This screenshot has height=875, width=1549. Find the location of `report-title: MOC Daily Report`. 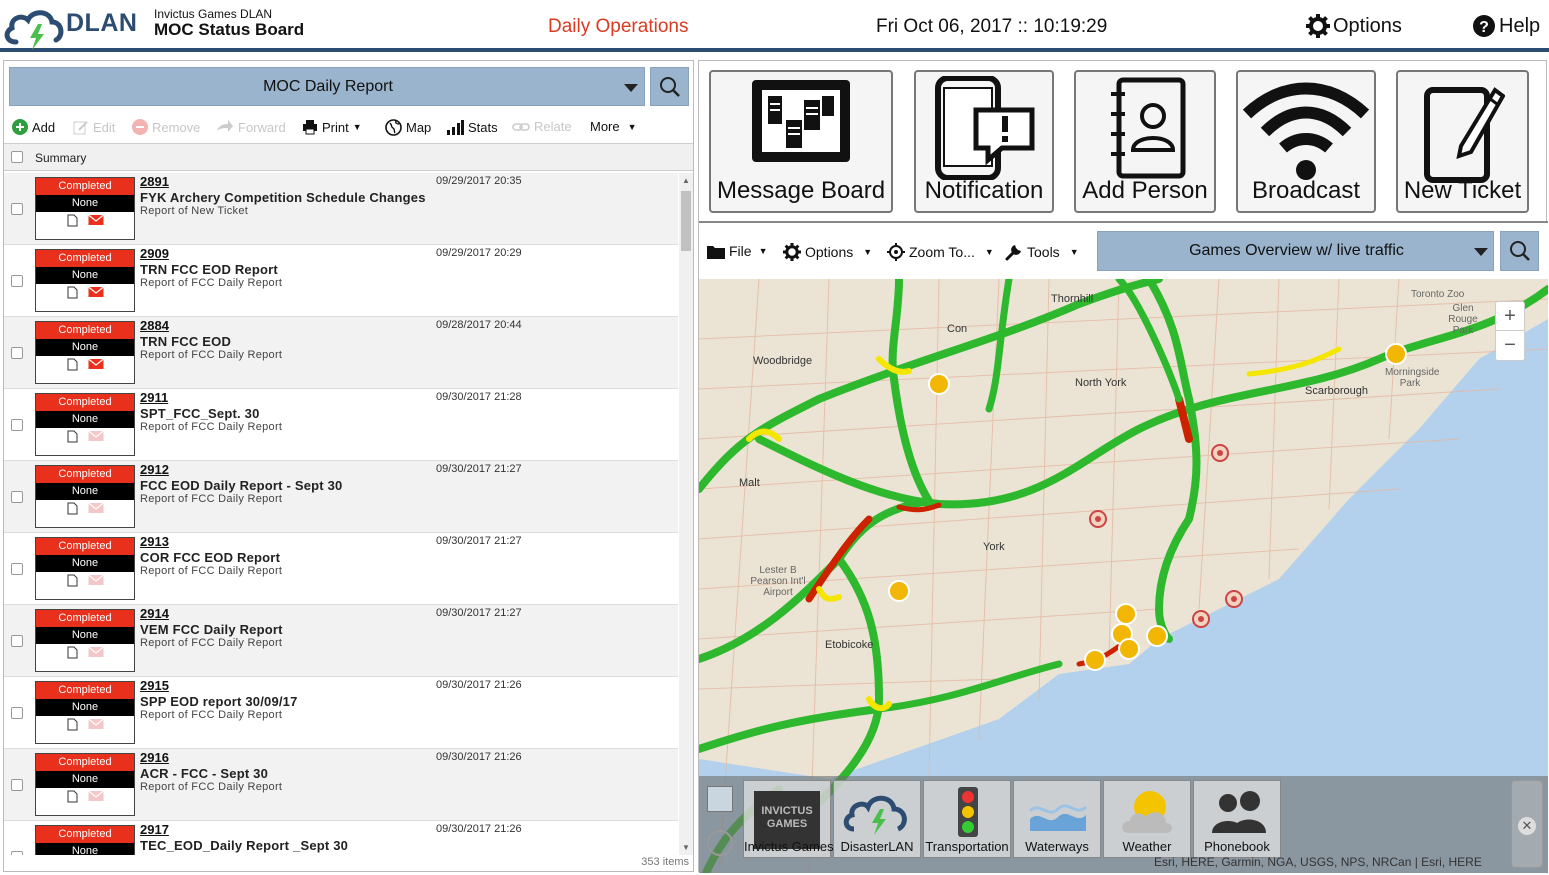

report-title: MOC Daily Report is located at coordinates (328, 86).